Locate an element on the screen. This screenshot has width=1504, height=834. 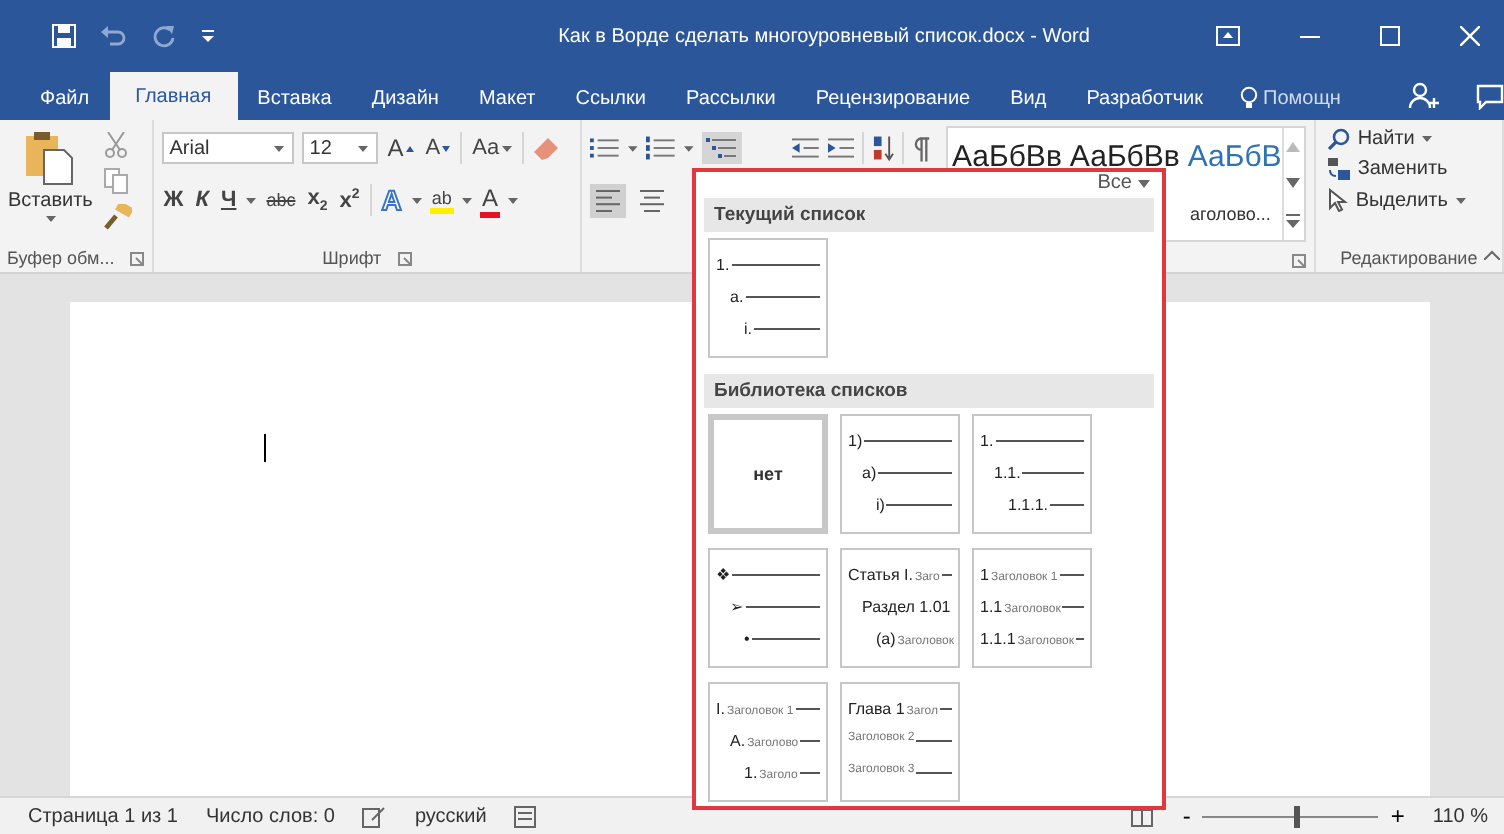
list-marker: Раздел 1.01 is located at coordinates (906, 607).